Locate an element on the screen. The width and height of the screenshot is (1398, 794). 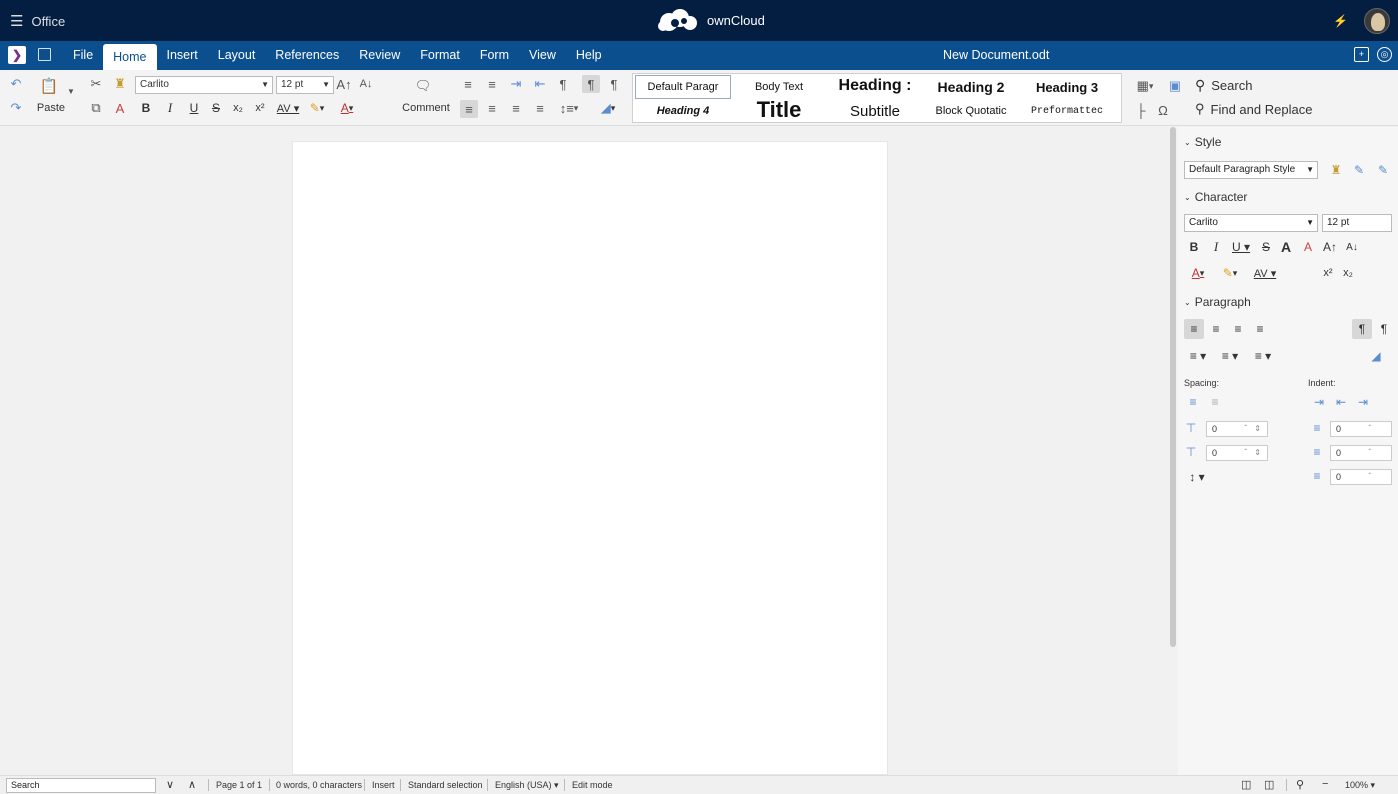
tab-help: Help is located at coordinates (589, 55).